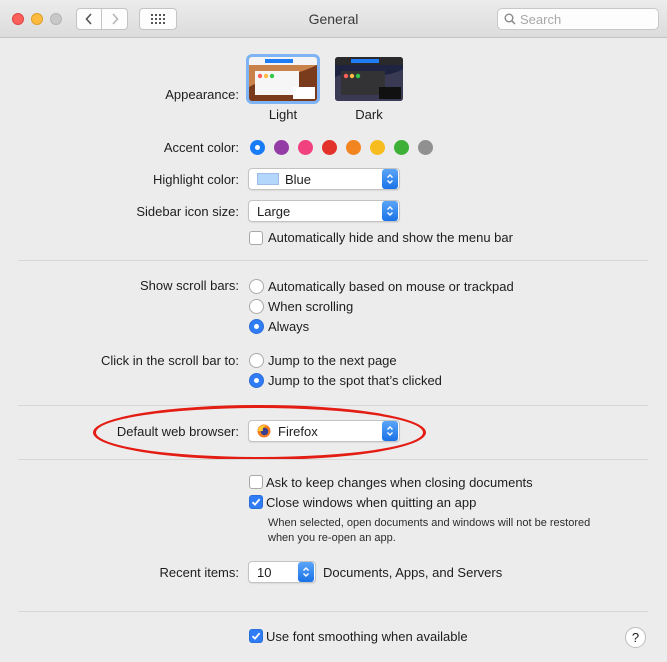 This screenshot has height=662, width=667. I want to click on sidebar-icon-size-value: Large, so click(274, 211).